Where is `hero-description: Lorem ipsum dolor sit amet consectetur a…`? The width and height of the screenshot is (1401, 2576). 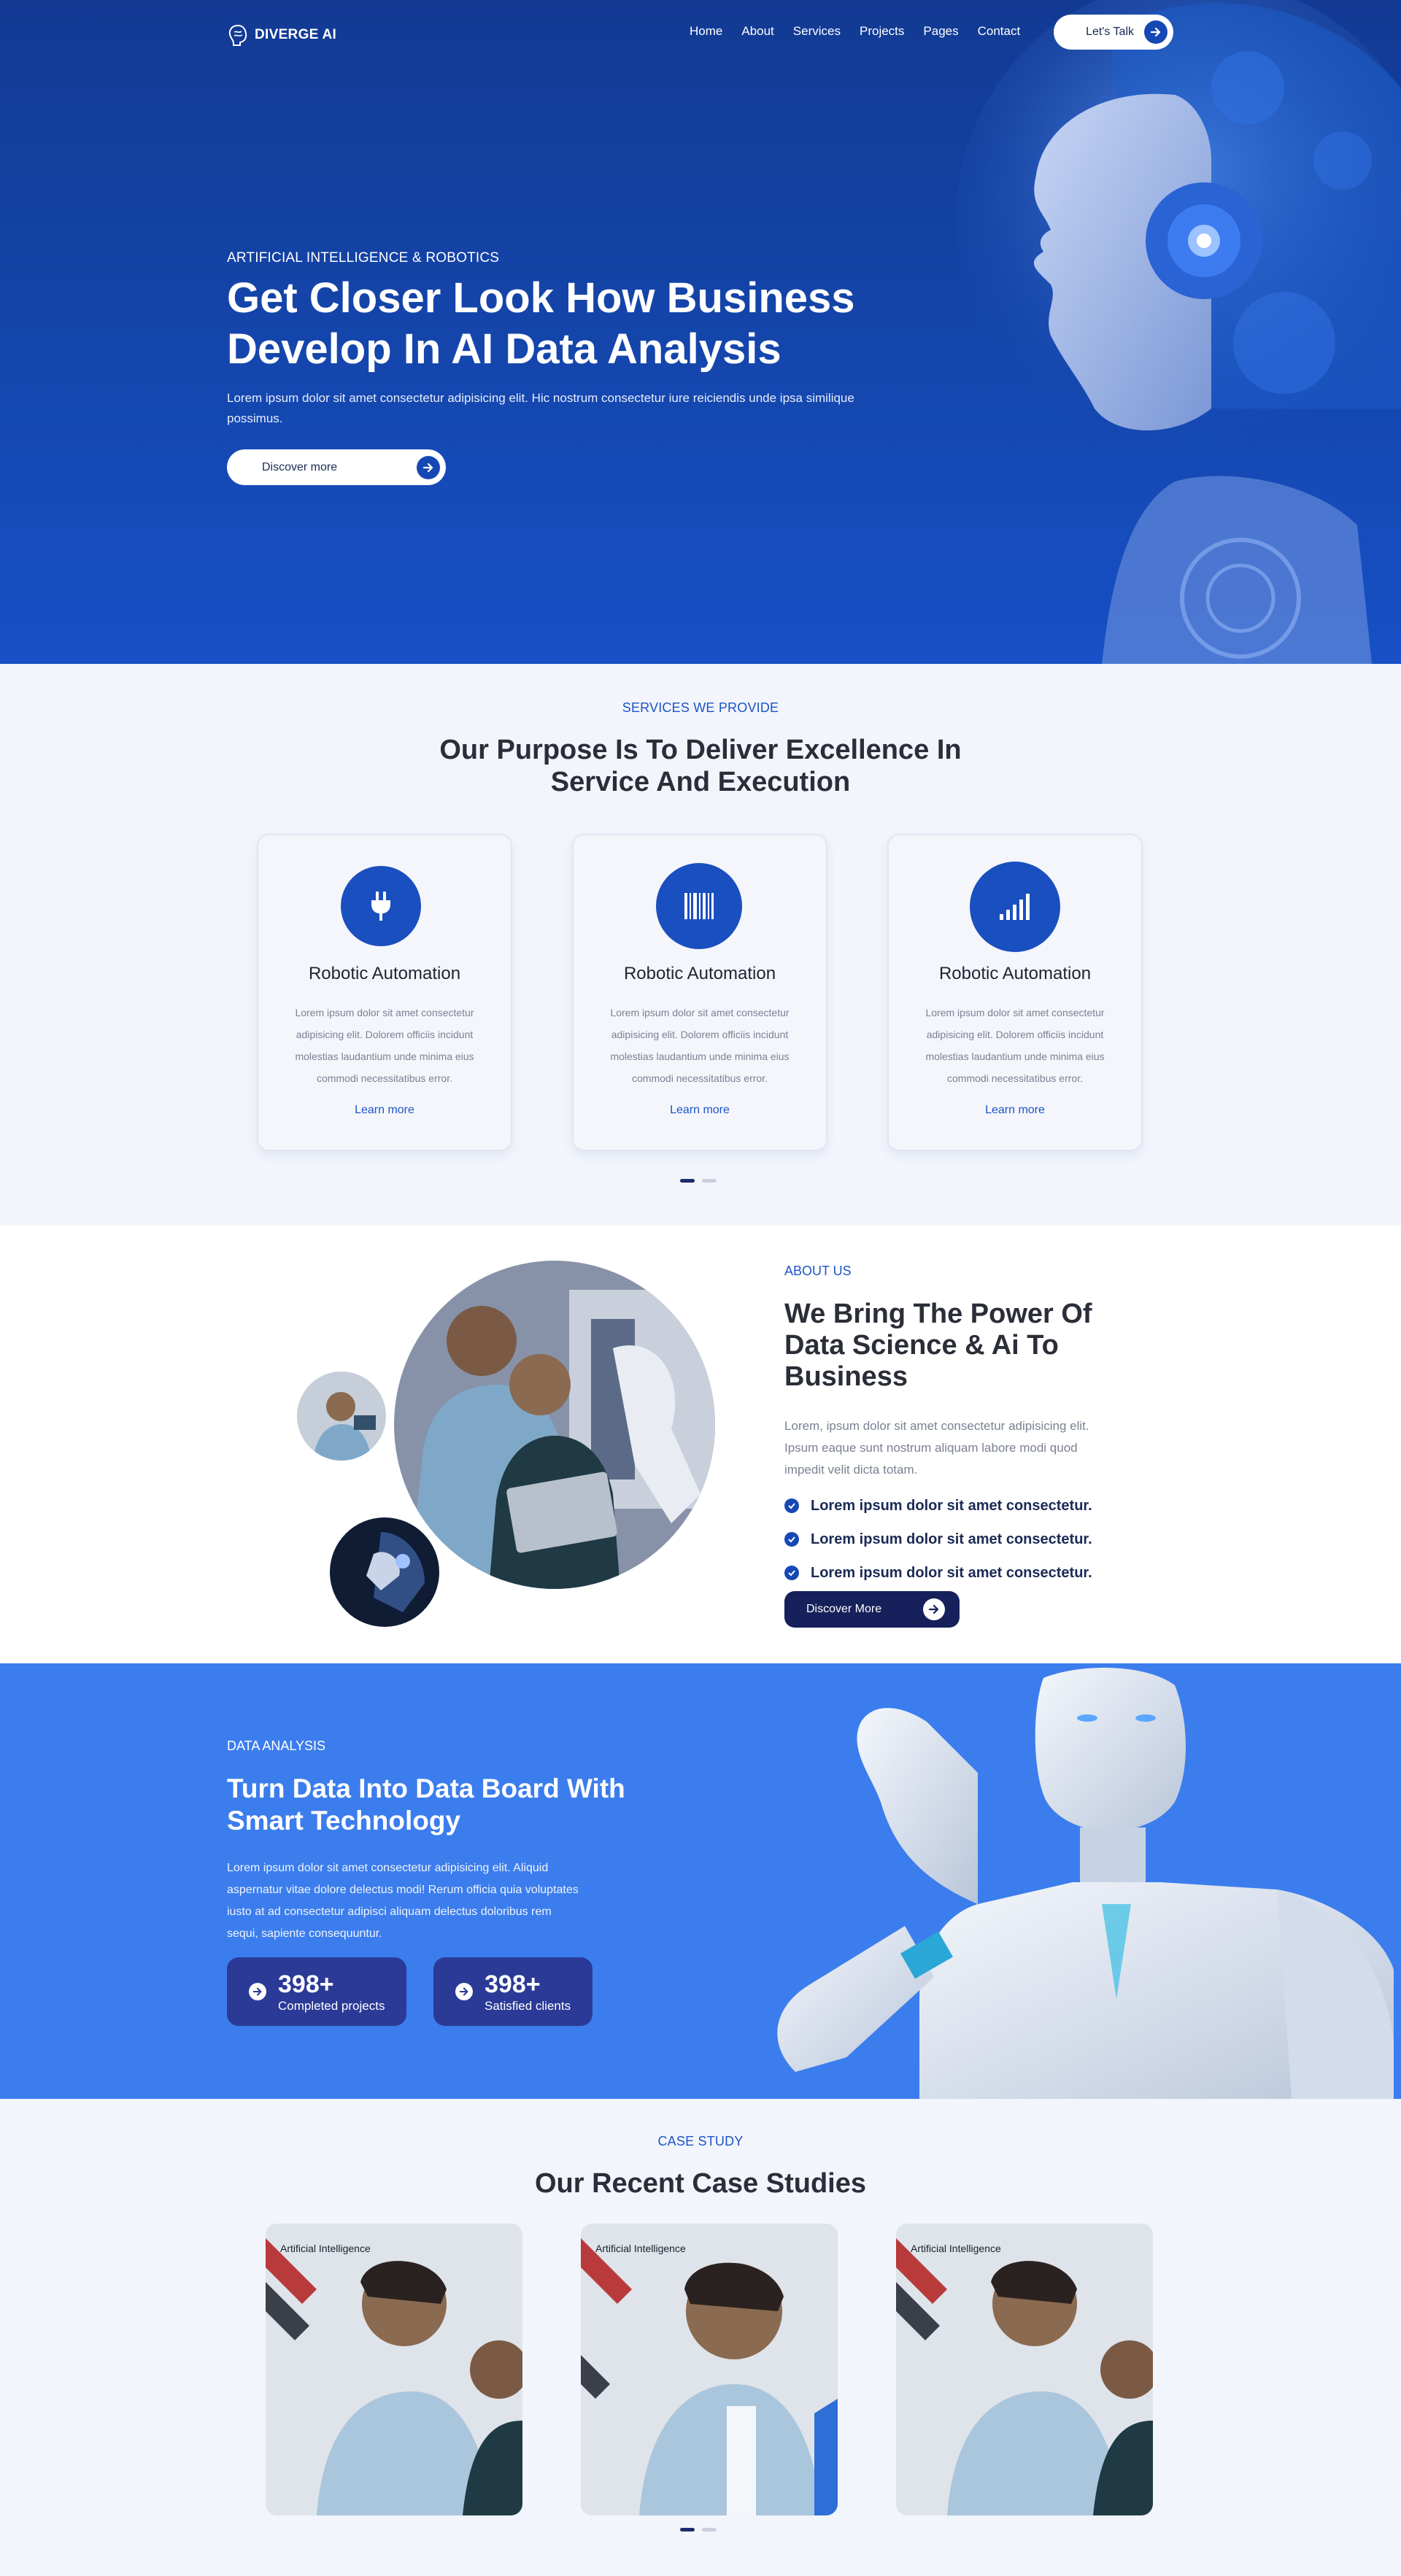 hero-description: Lorem ipsum dolor sit amet consectetur a… is located at coordinates (540, 408).